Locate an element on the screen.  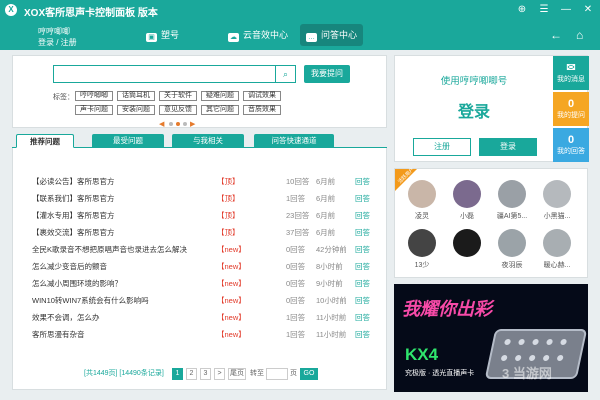
tag-item: 调试效果 is located at coordinates (262, 96).